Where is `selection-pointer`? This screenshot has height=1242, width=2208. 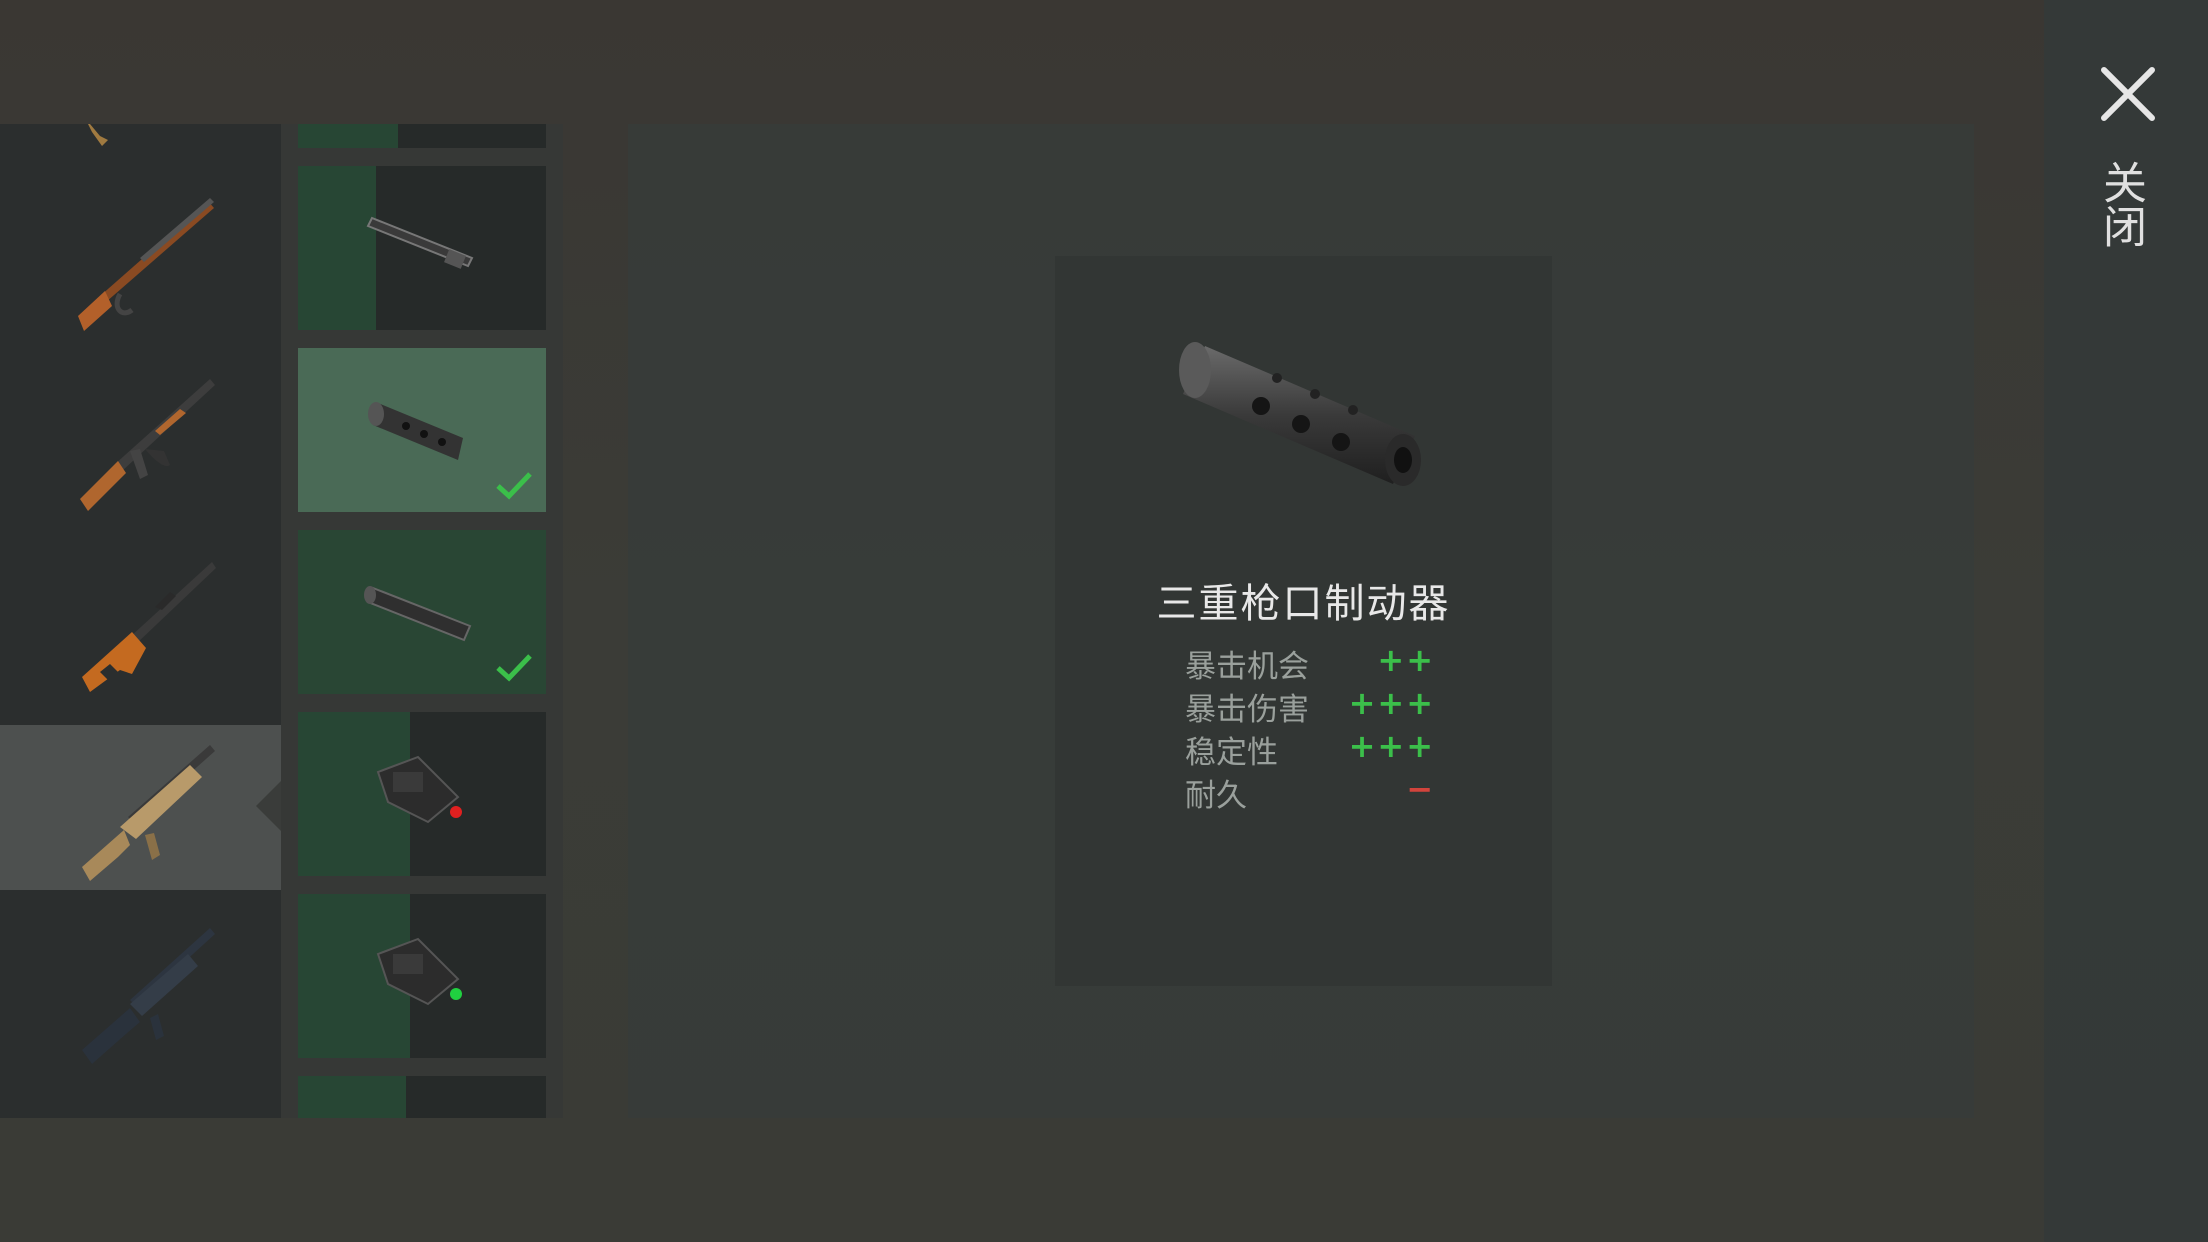
selection-pointer is located at coordinates (269, 806).